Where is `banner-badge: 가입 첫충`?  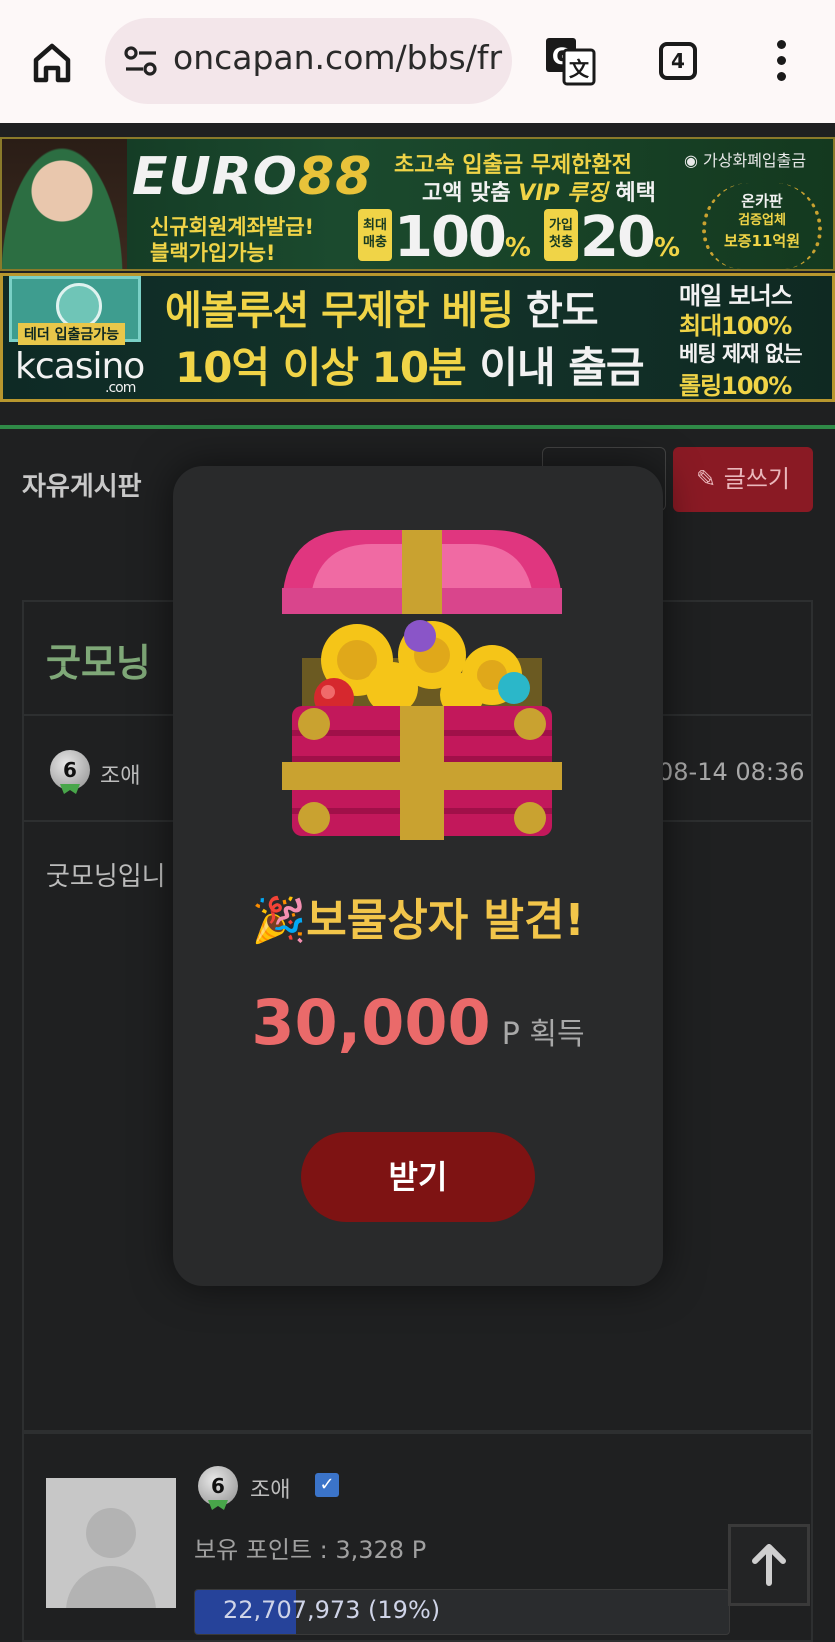 banner-badge: 가입 첫충 is located at coordinates (561, 235).